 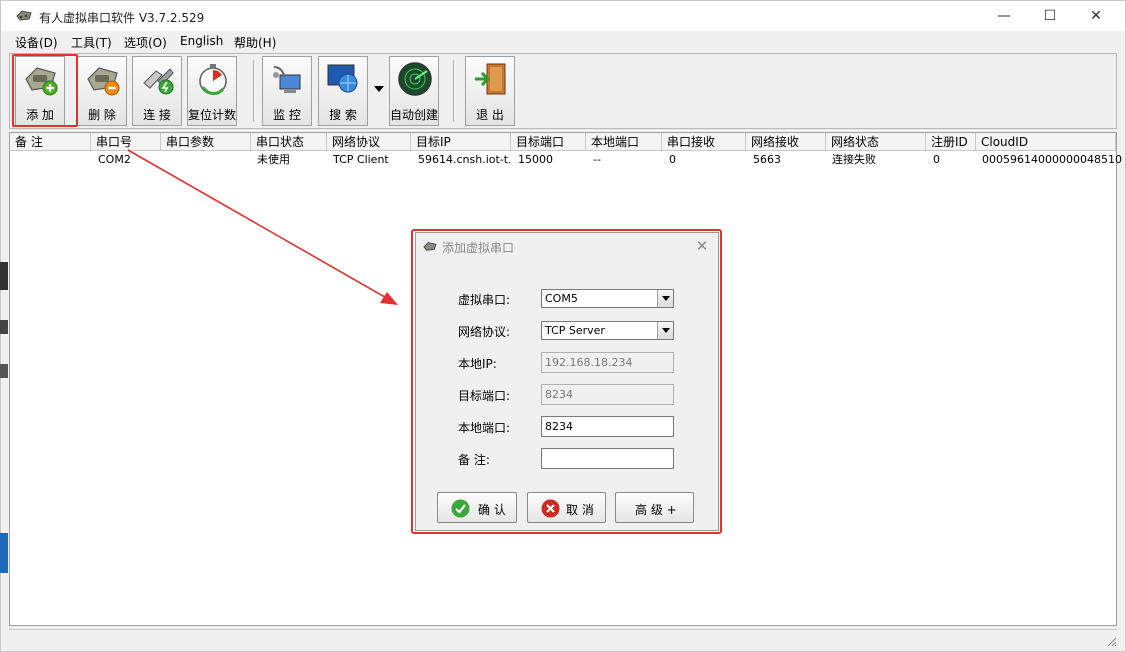 I want to click on cell-net-status: 连接失败, so click(x=854, y=159).